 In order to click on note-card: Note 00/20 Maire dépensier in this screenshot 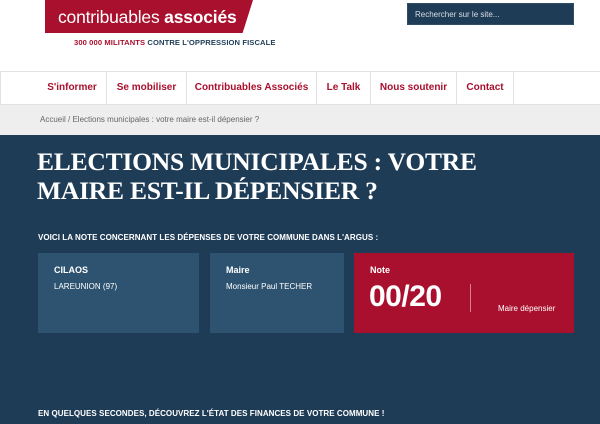, I will do `click(464, 293)`.